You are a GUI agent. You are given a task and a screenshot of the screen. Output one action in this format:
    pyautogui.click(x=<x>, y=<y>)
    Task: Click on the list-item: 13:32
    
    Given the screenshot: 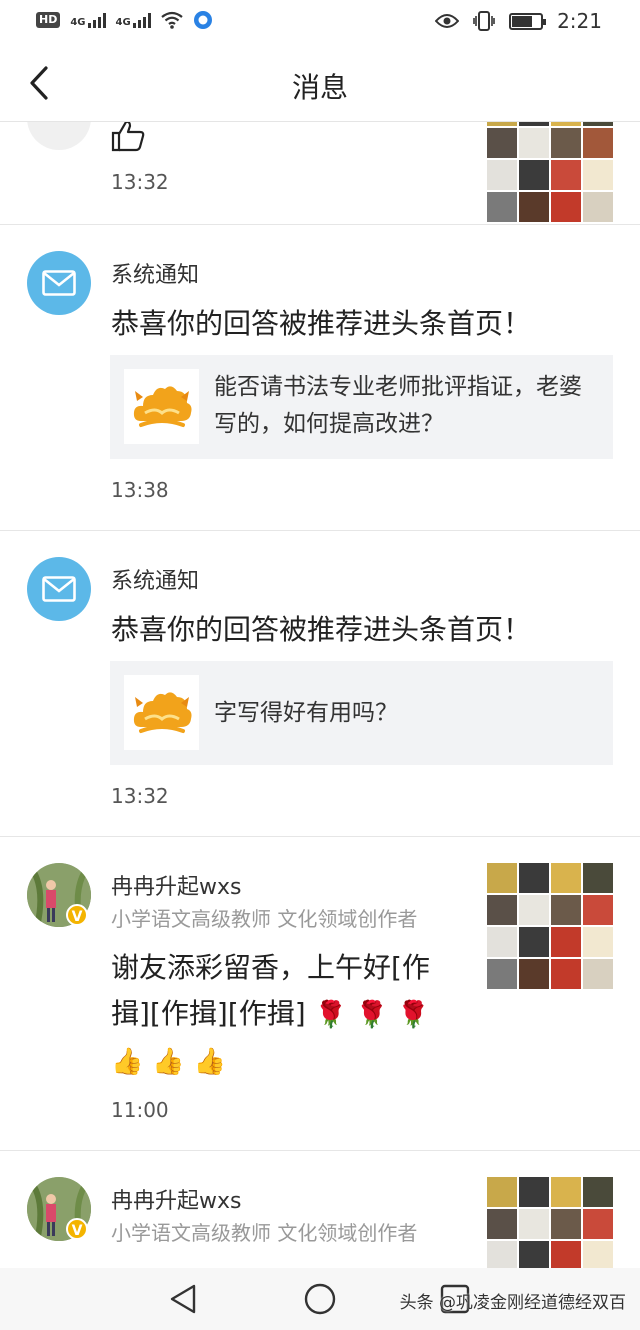 What is the action you would take?
    pyautogui.click(x=320, y=173)
    